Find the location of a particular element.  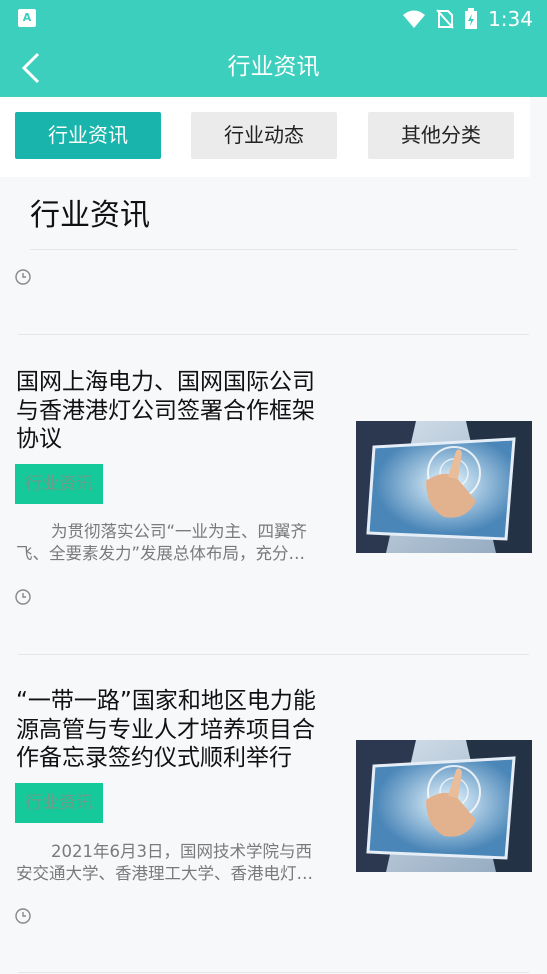

status-bar: A 1:34 is located at coordinates (273, 19).